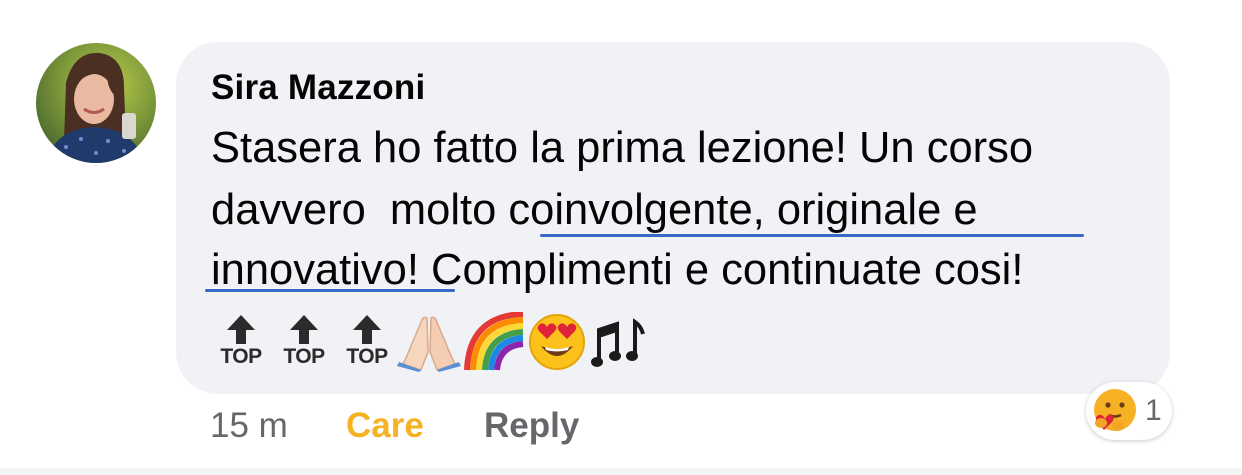 The width and height of the screenshot is (1242, 475). I want to click on avatar, so click(96, 103).